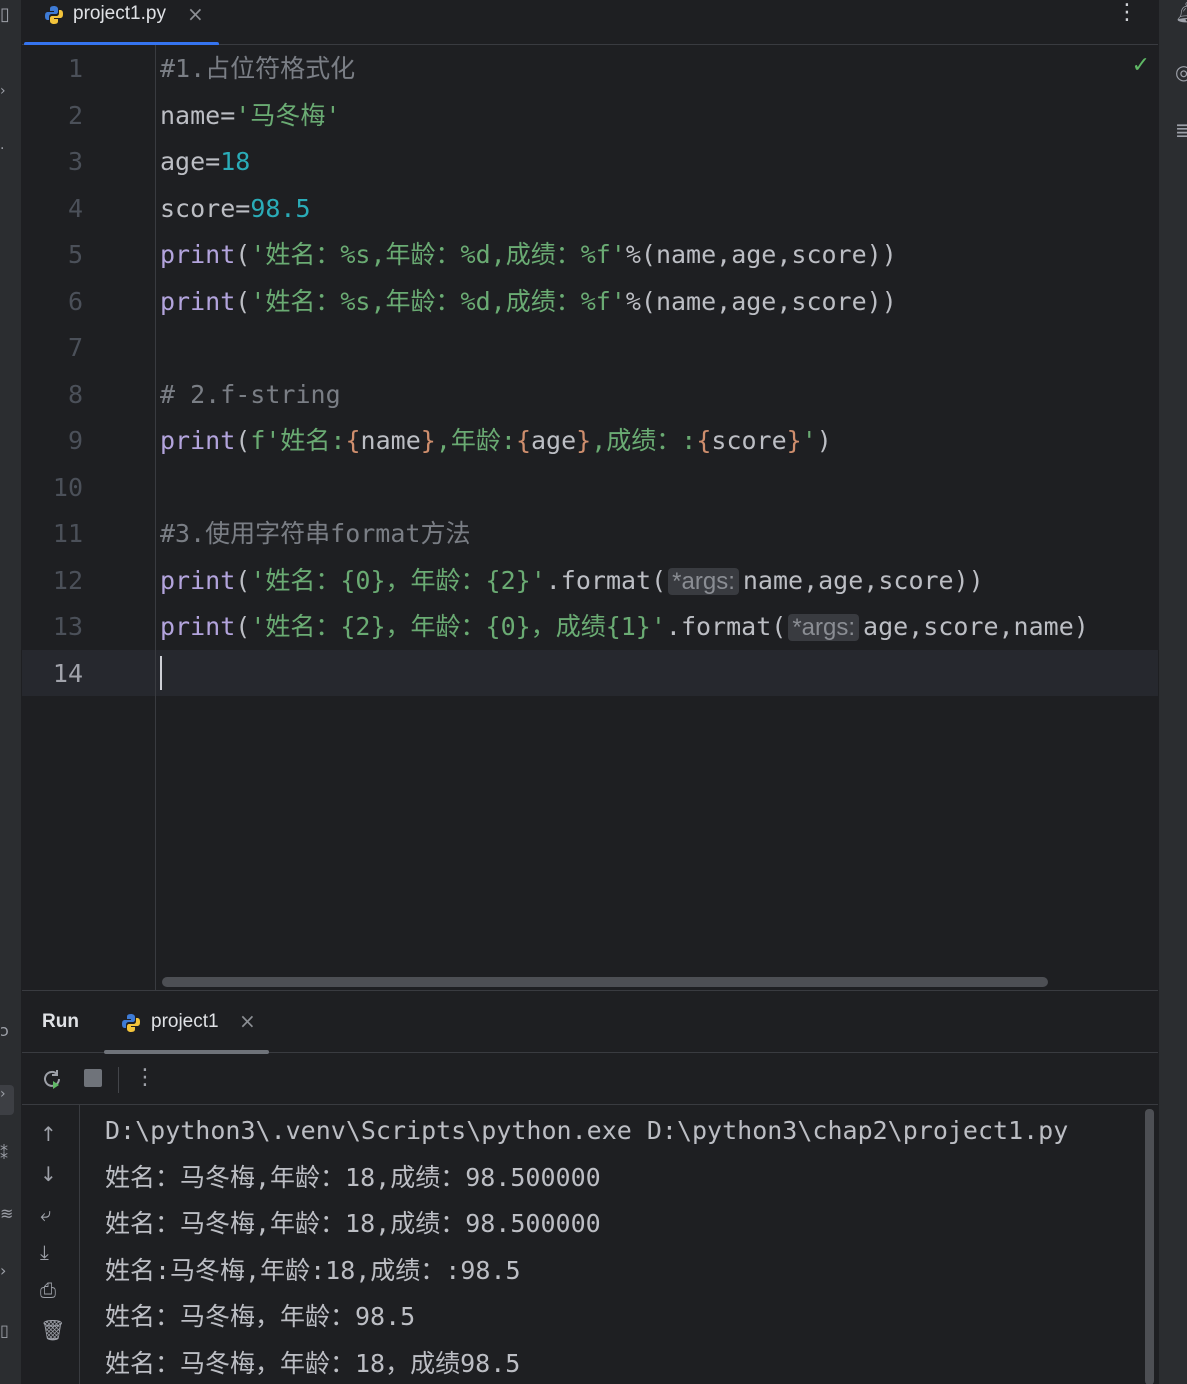 The image size is (1187, 1384). What do you see at coordinates (976, 626) in the screenshot?
I see `code-token: age,score,name)` at bounding box center [976, 626].